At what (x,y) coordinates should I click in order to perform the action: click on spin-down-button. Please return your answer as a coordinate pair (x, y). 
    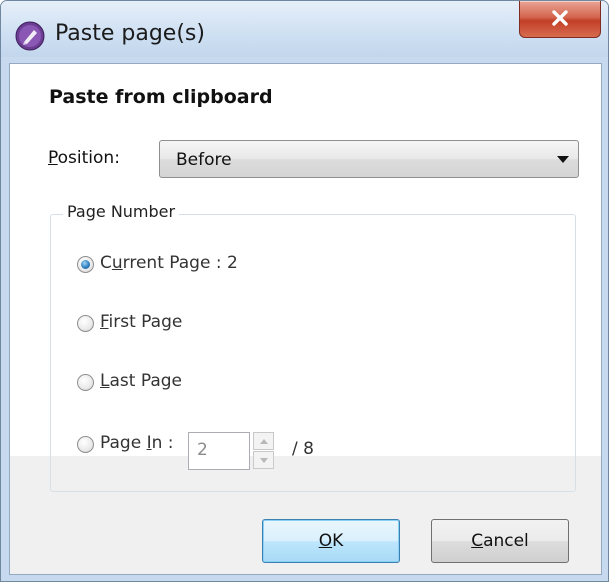
    Looking at the image, I should click on (263, 460).